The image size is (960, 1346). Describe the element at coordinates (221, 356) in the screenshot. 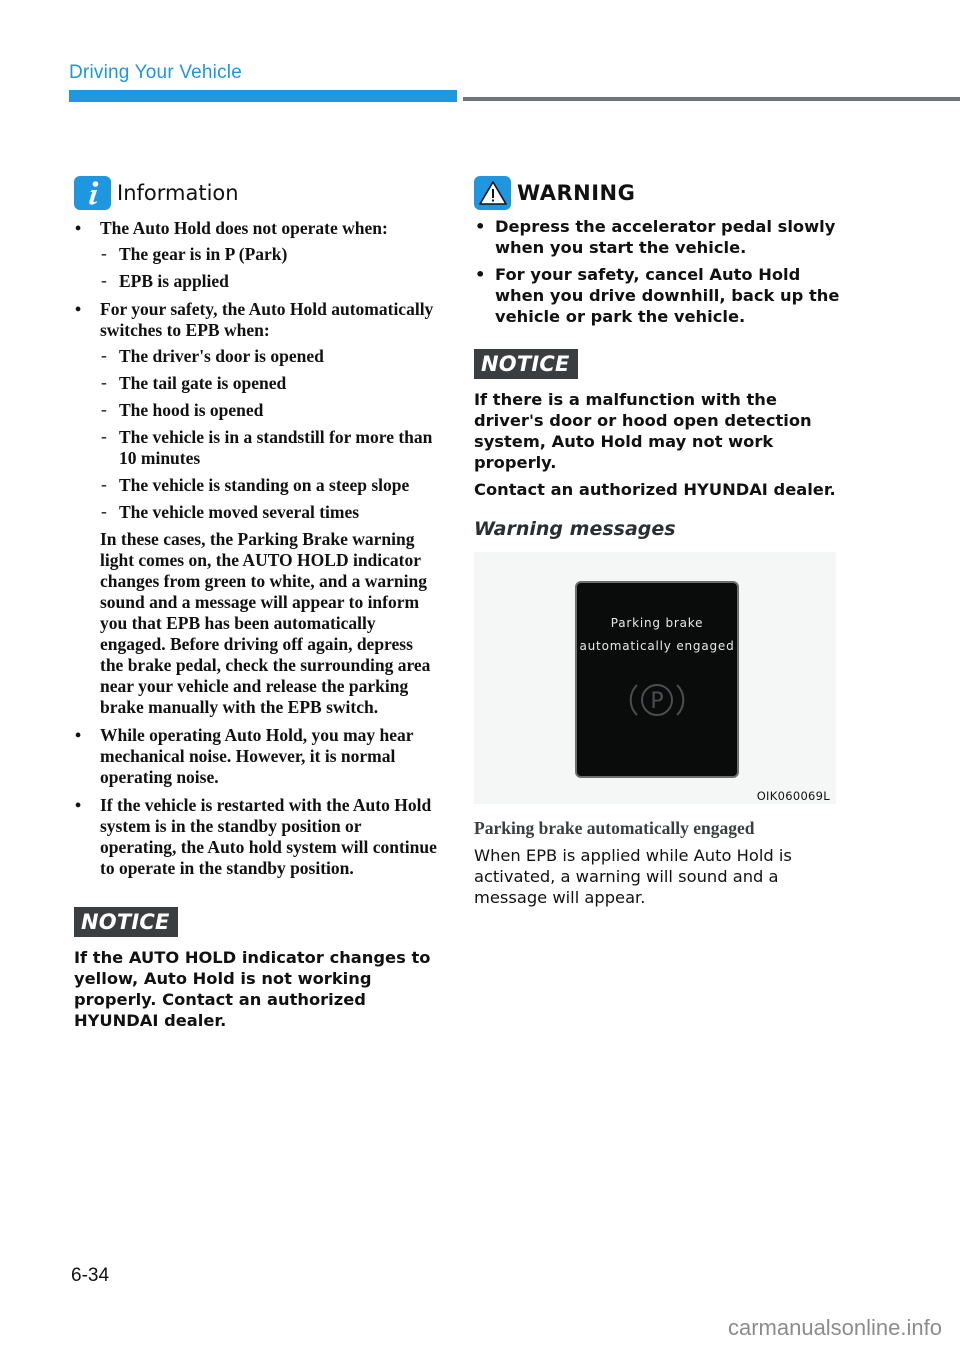

I see `sub-list-item-text: The driver's door is opened` at that location.